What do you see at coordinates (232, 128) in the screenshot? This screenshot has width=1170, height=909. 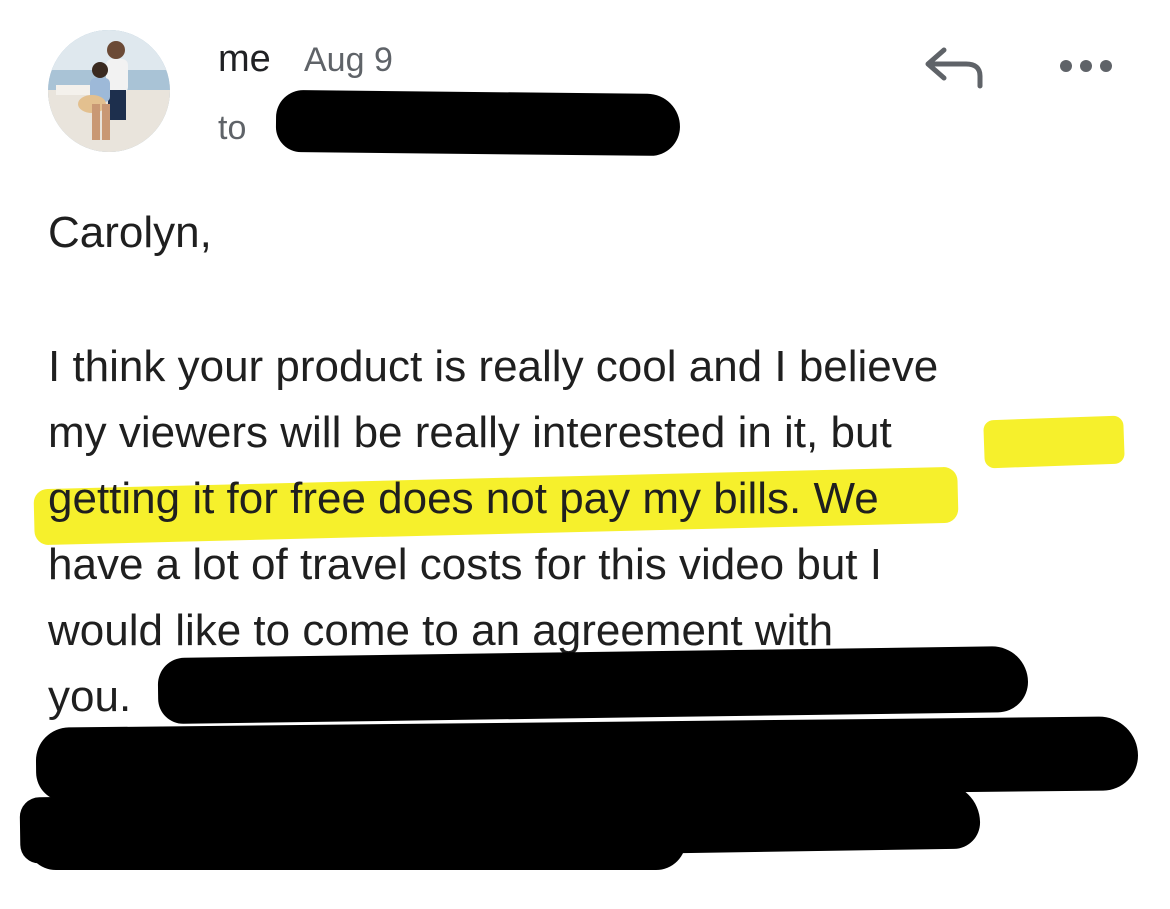 I see `to-label: to` at bounding box center [232, 128].